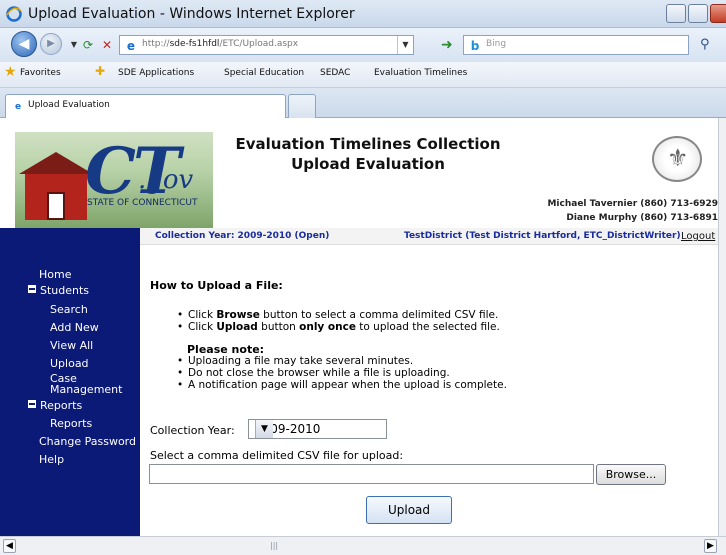  Describe the element at coordinates (576, 45) in the screenshot. I see `search-box: b Bing` at that location.